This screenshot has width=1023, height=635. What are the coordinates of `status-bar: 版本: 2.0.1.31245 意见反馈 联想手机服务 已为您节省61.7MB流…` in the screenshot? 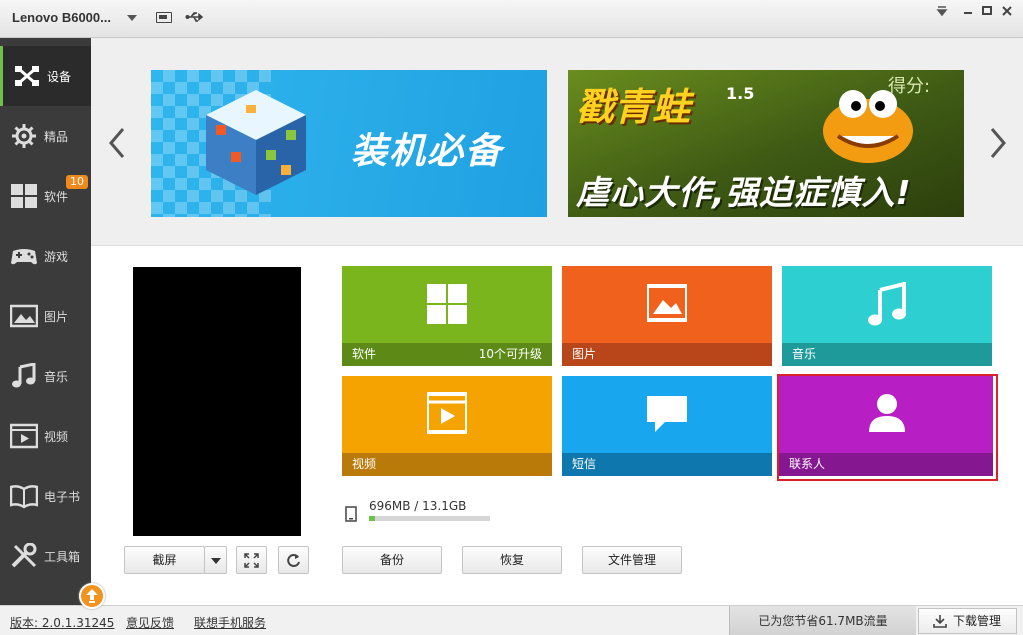 It's located at (511, 620).